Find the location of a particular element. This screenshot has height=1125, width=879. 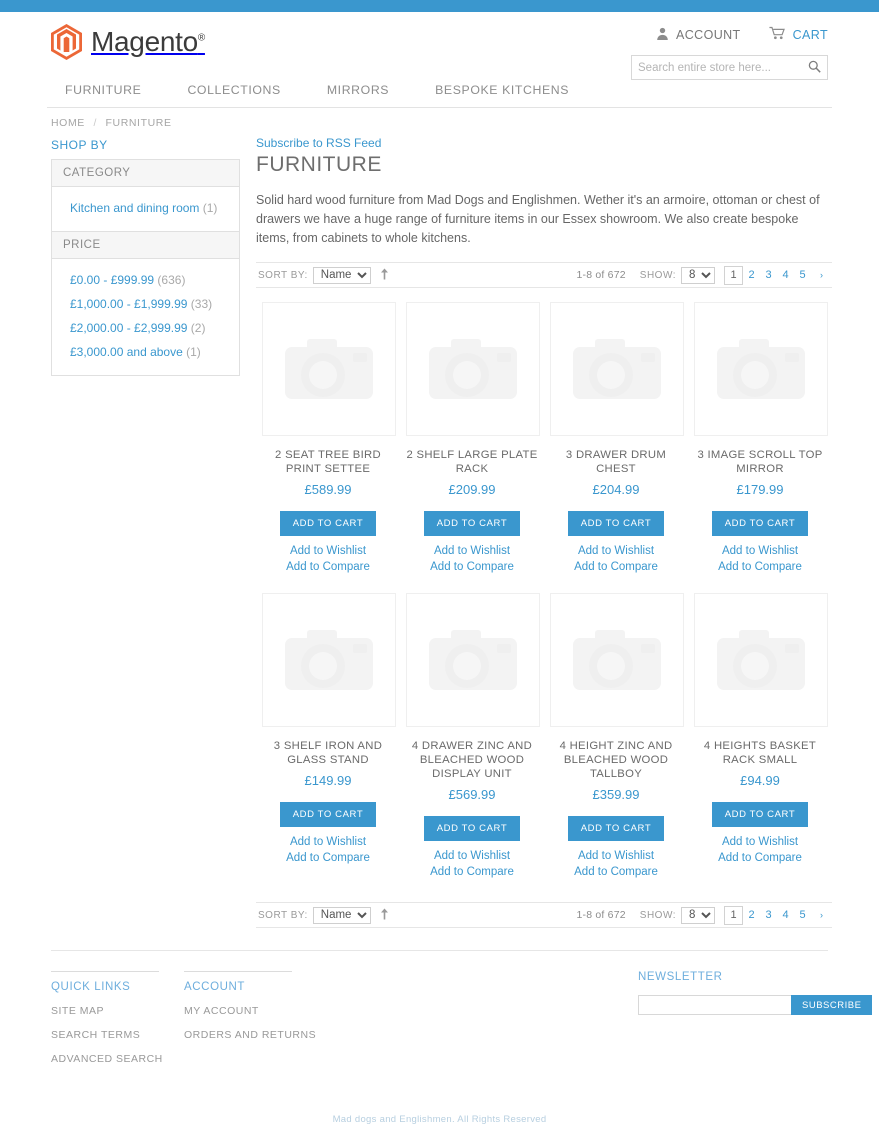

nav-link-collections: COLLECTIONS is located at coordinates (233, 90).